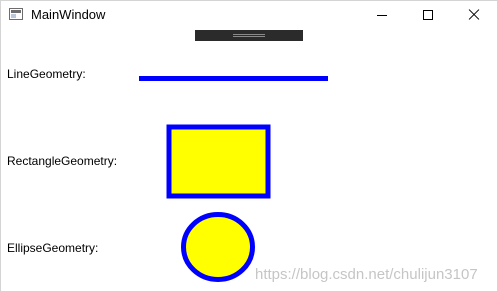 The height and width of the screenshot is (292, 498). What do you see at coordinates (218, 247) in the screenshot?
I see `ellipse-geometry-shape` at bounding box center [218, 247].